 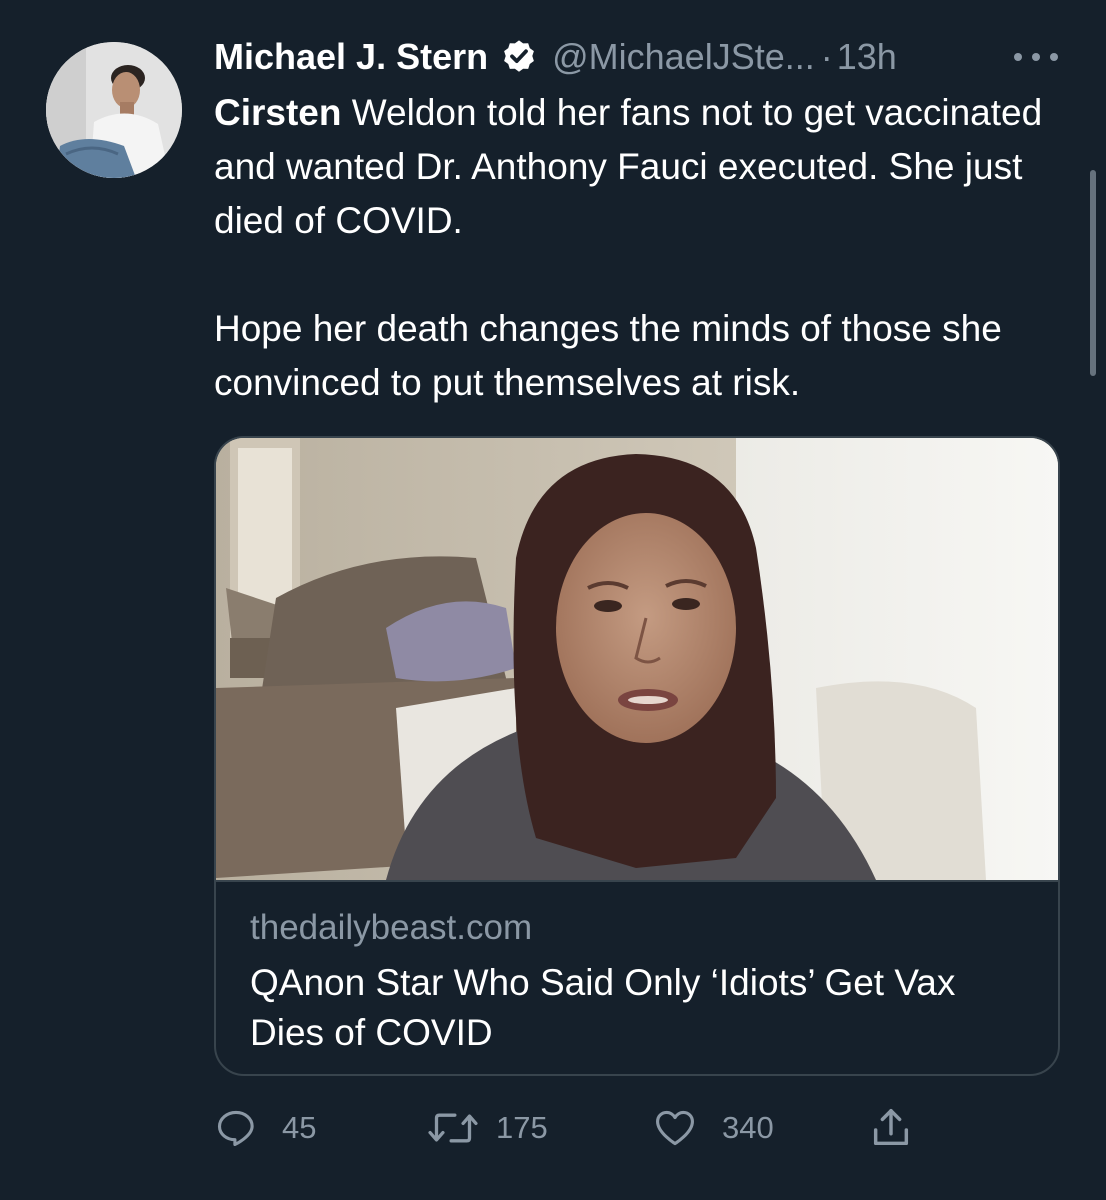 I want to click on author-name: Michael J. Stern, so click(x=351, y=57).